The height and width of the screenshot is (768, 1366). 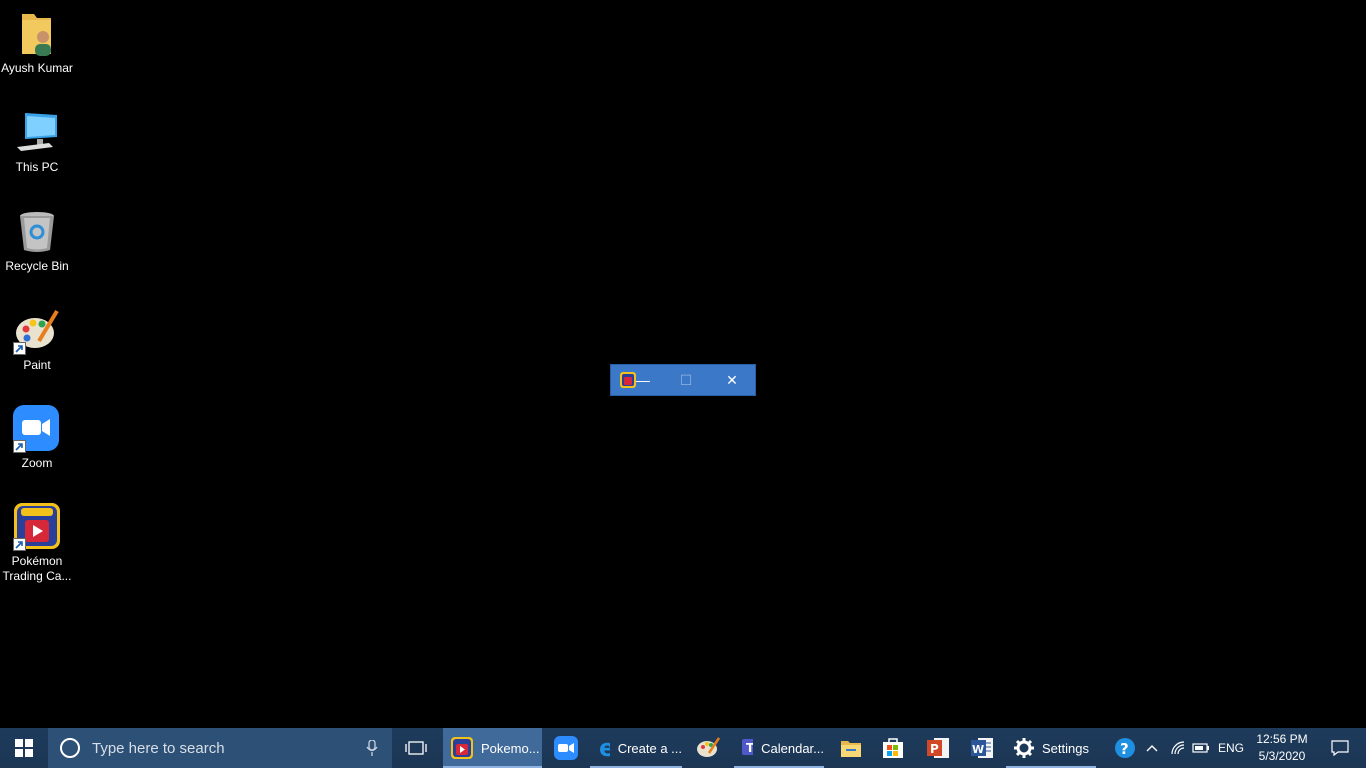 I want to click on task-view-button, so click(x=416, y=748).